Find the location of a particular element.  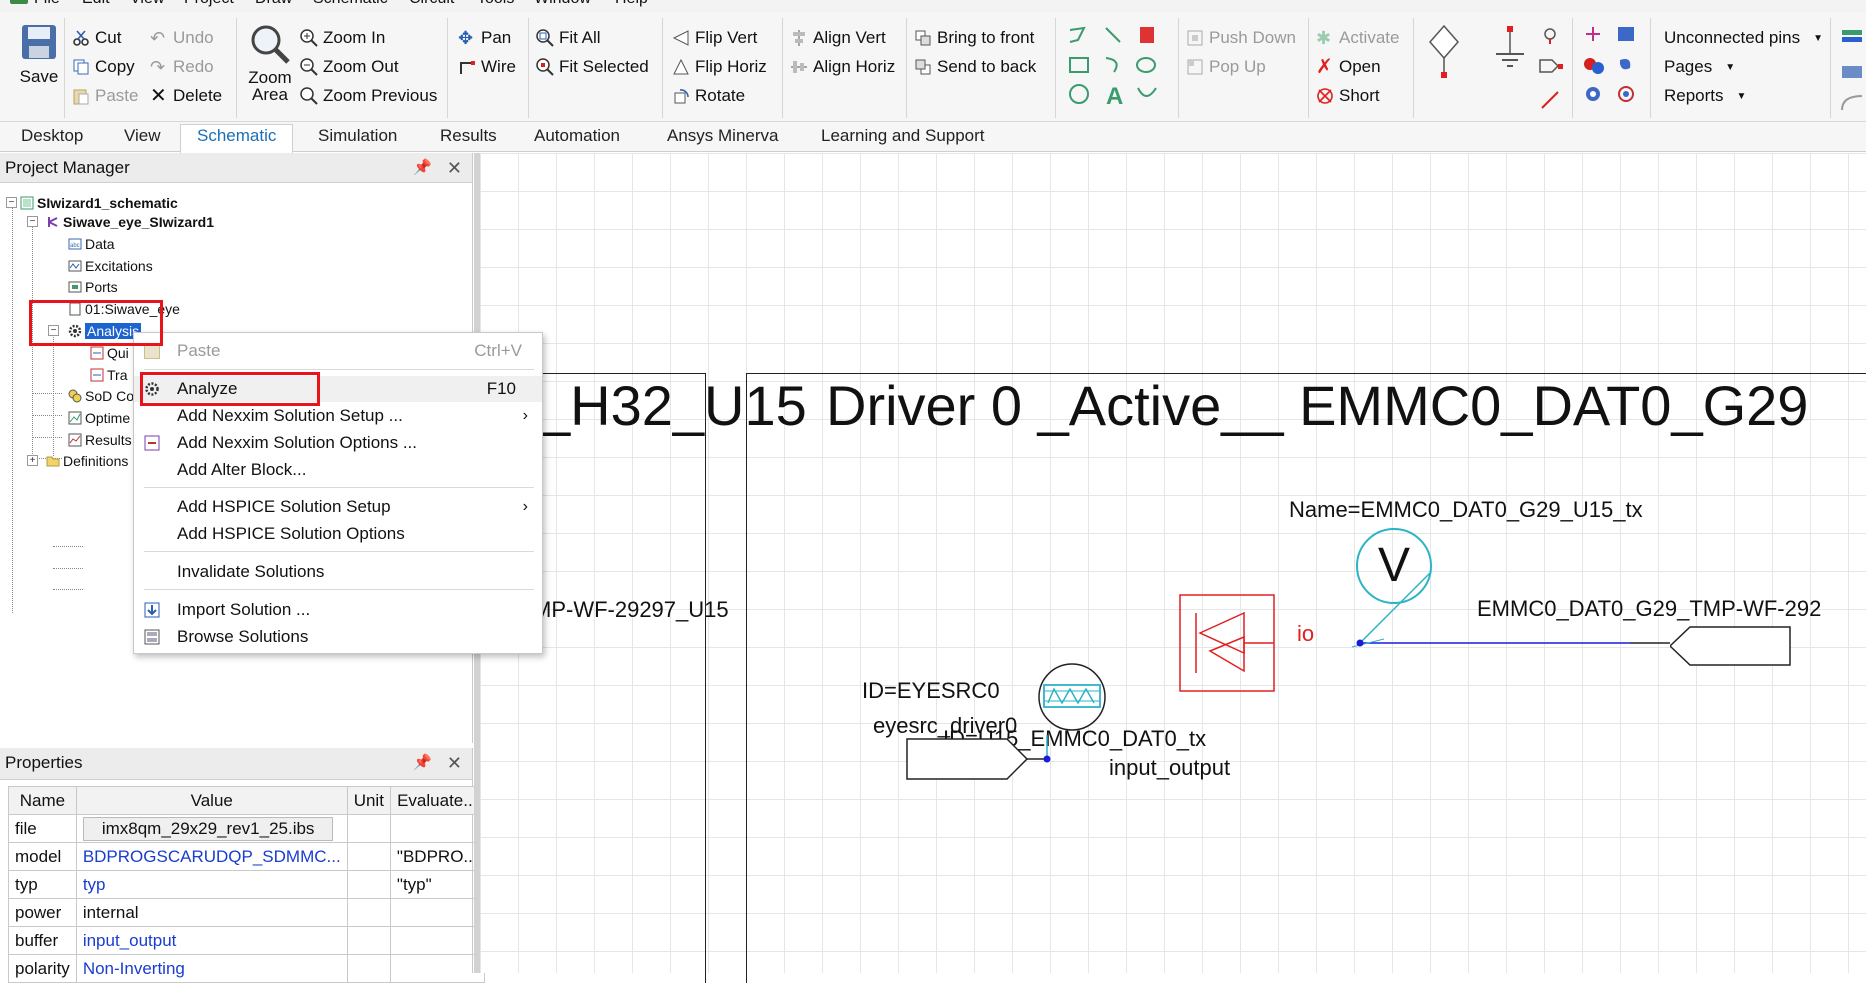

menu-schematic: Schematic is located at coordinates (350, 4).